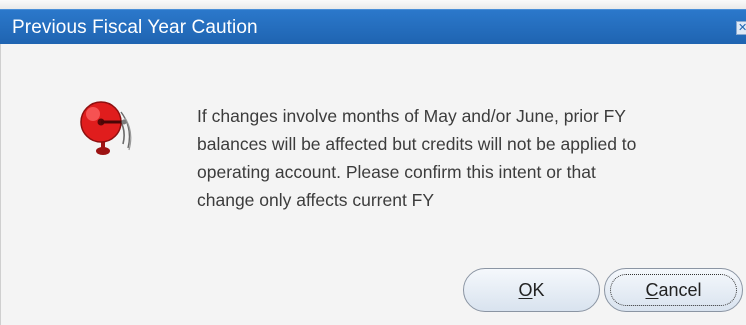  Describe the element at coordinates (373, 4) in the screenshot. I see `window-top-strip` at that location.